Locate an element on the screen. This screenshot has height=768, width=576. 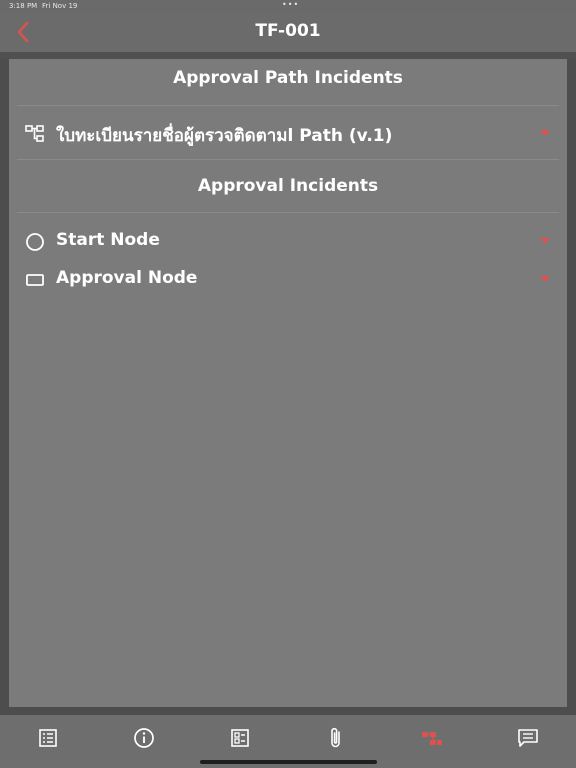
tab-details is located at coordinates (48, 738).